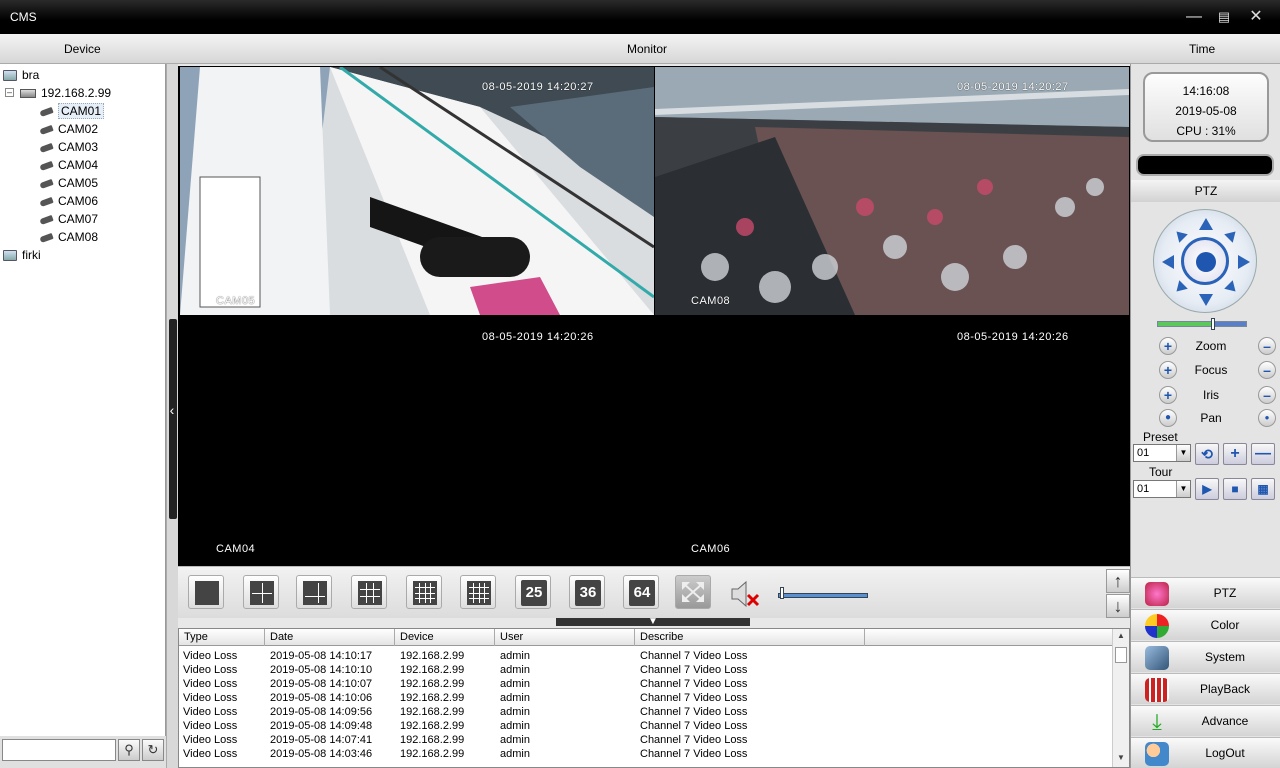 The width and height of the screenshot is (1280, 768). Describe the element at coordinates (1205, 688) in the screenshot. I see `menu-playback: PlayBack` at that location.